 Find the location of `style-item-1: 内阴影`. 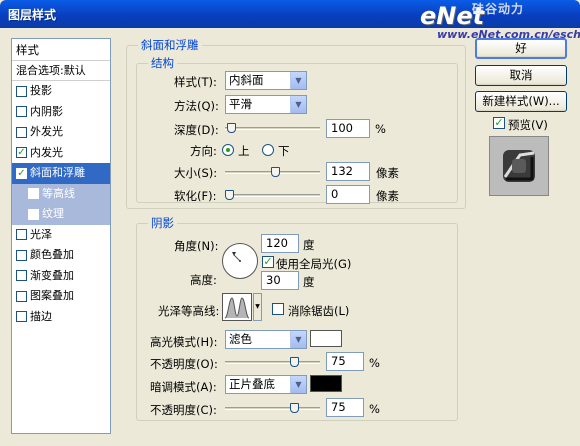

style-item-1: 内阴影 is located at coordinates (61, 112).